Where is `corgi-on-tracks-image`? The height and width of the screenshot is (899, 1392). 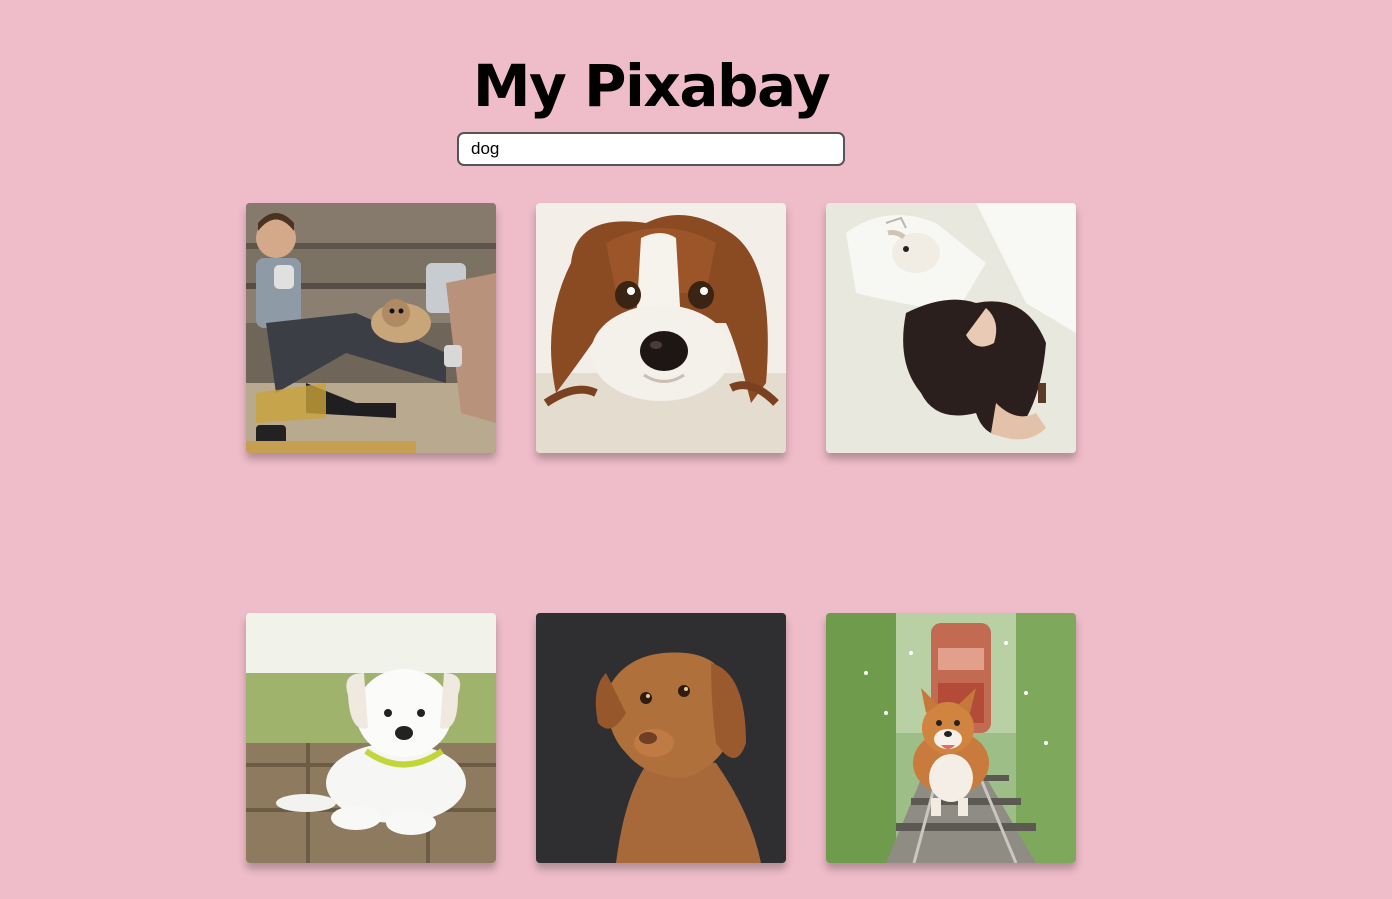
corgi-on-tracks-image is located at coordinates (951, 738).